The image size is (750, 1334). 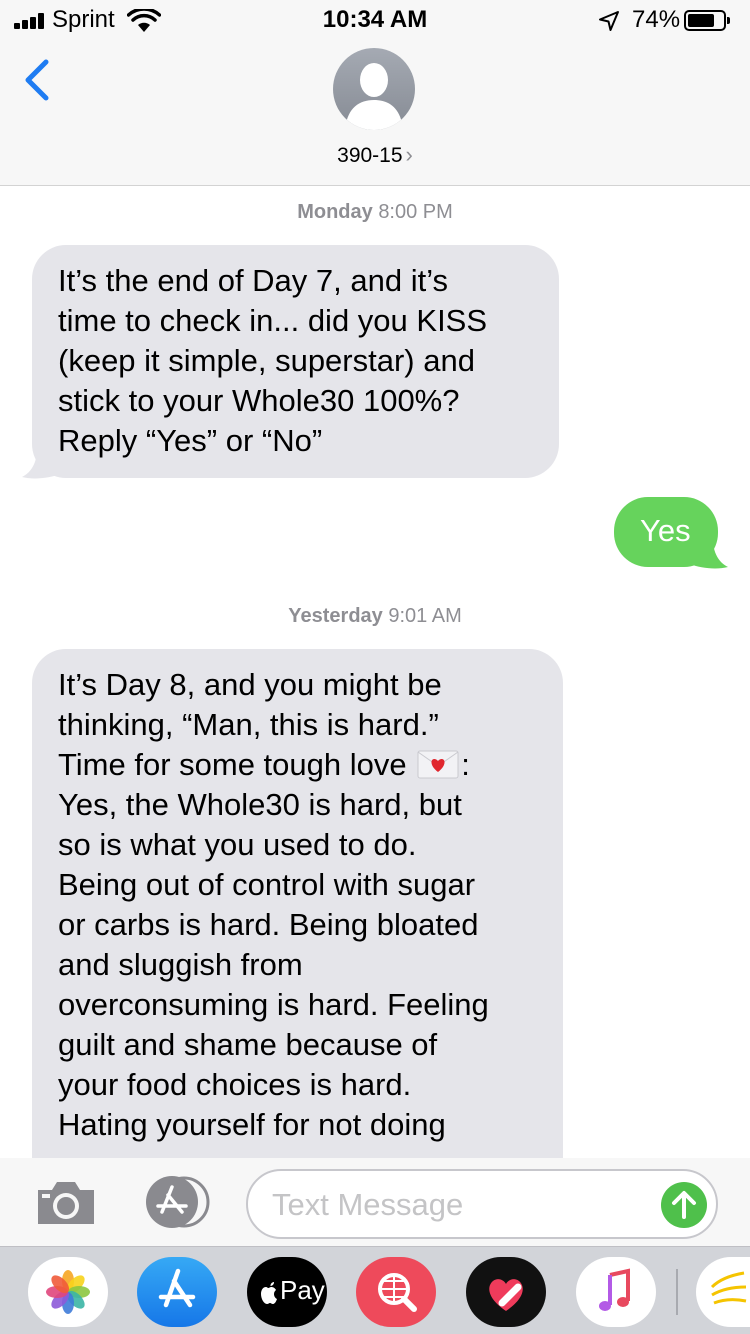 I want to click on timestamp-monday: Monday 8:00 PM, so click(x=375, y=212).